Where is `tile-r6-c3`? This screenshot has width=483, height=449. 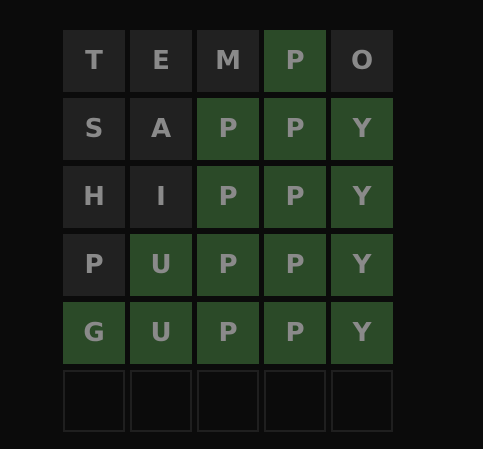
tile-r6-c3 is located at coordinates (228, 401).